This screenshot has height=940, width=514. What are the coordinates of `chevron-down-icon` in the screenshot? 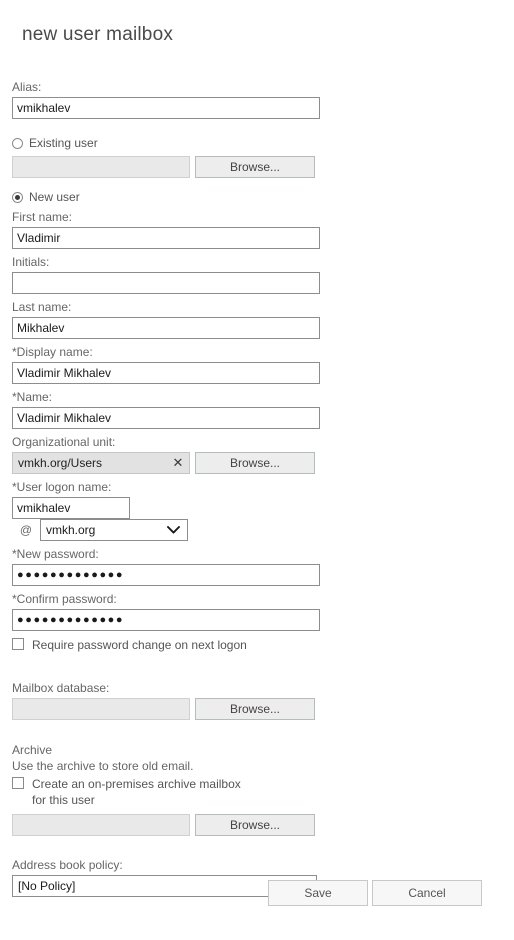 It's located at (173, 530).